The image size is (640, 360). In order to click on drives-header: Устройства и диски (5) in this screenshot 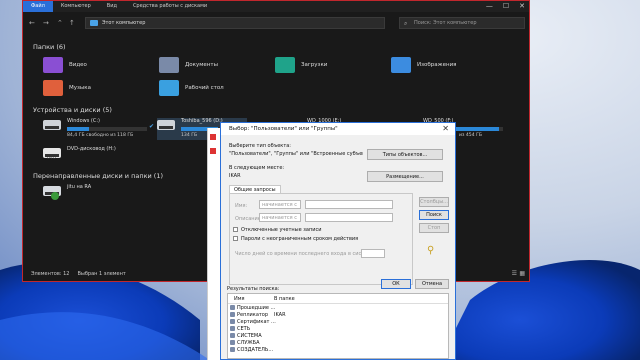, I will do `click(72, 110)`.